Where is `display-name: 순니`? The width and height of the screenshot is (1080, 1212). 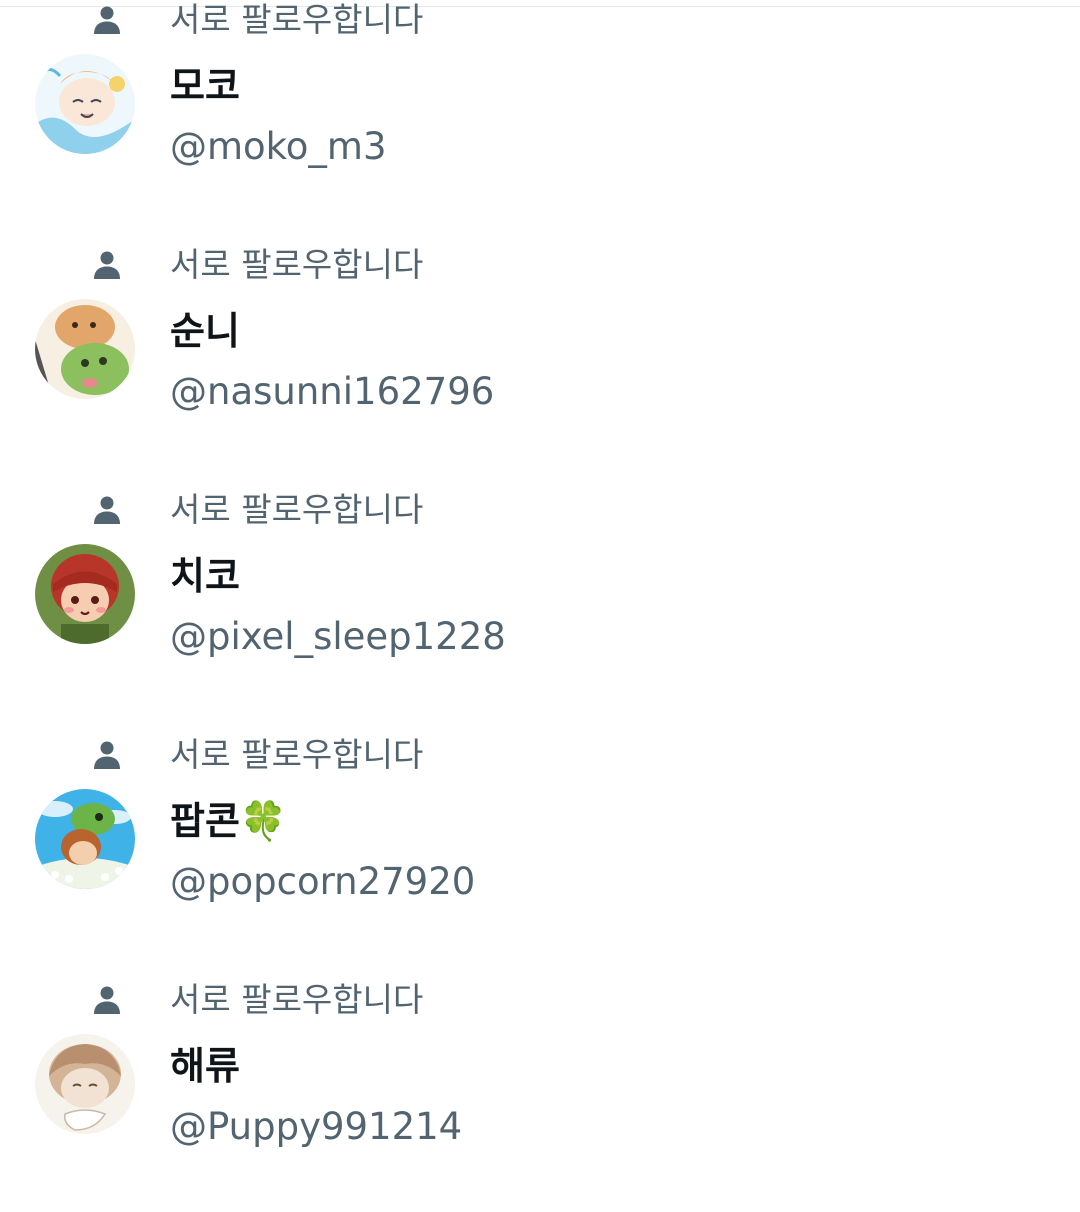 display-name: 순니 is located at coordinates (205, 331).